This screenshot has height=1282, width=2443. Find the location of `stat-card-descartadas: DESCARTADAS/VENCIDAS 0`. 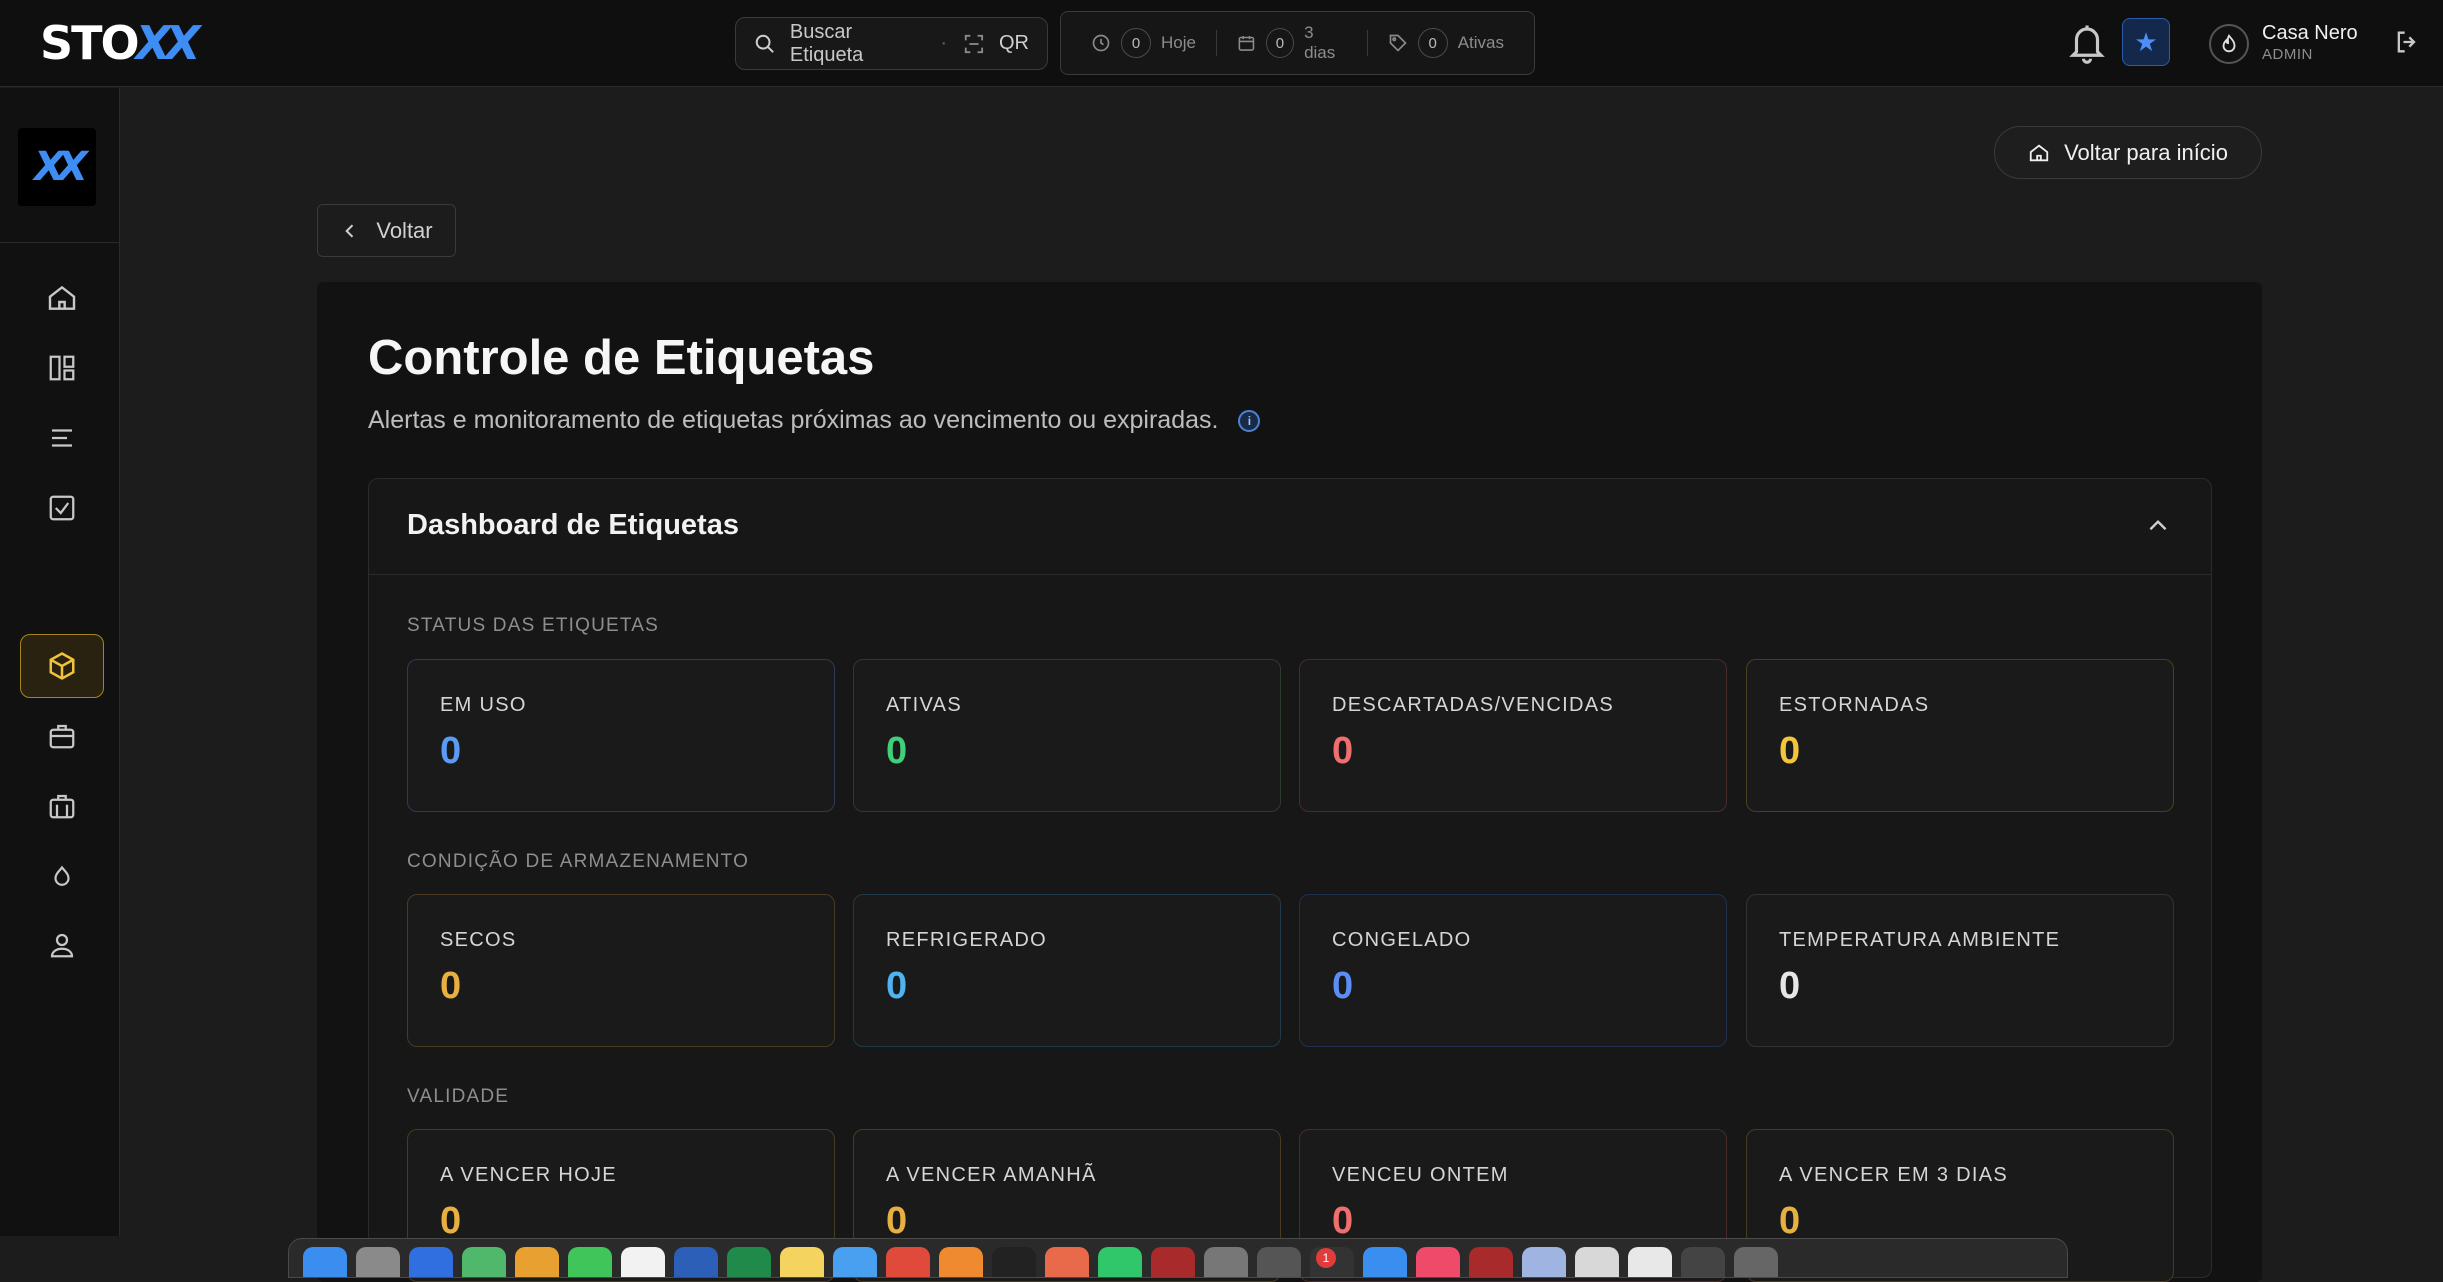

stat-card-descartadas: DESCARTADAS/VENCIDAS 0 is located at coordinates (1513, 735).